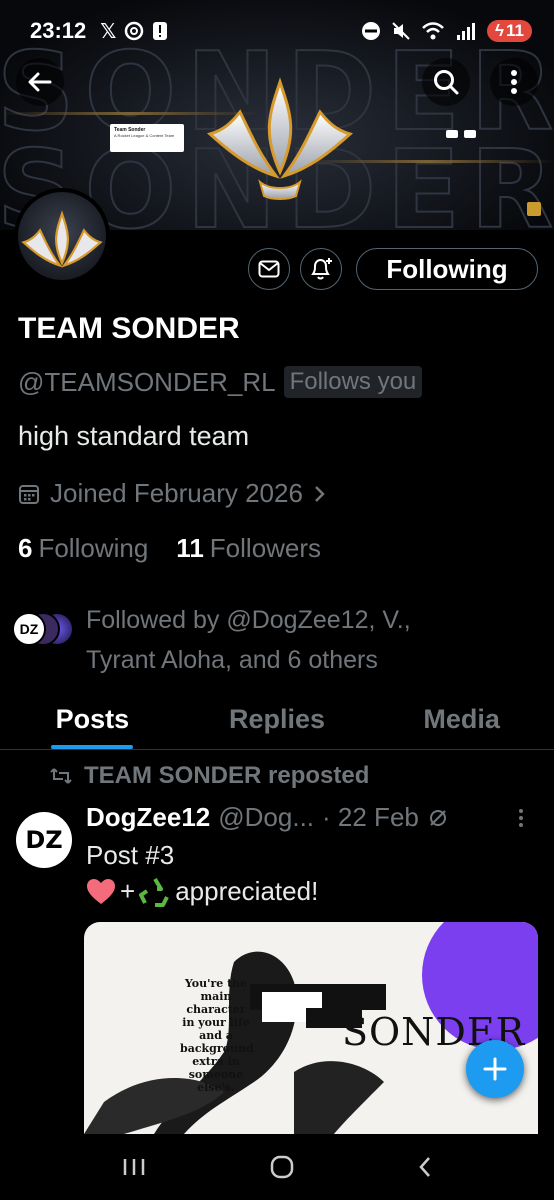 The width and height of the screenshot is (554, 1200). I want to click on mutual-avatars: DZ, so click(43, 630).